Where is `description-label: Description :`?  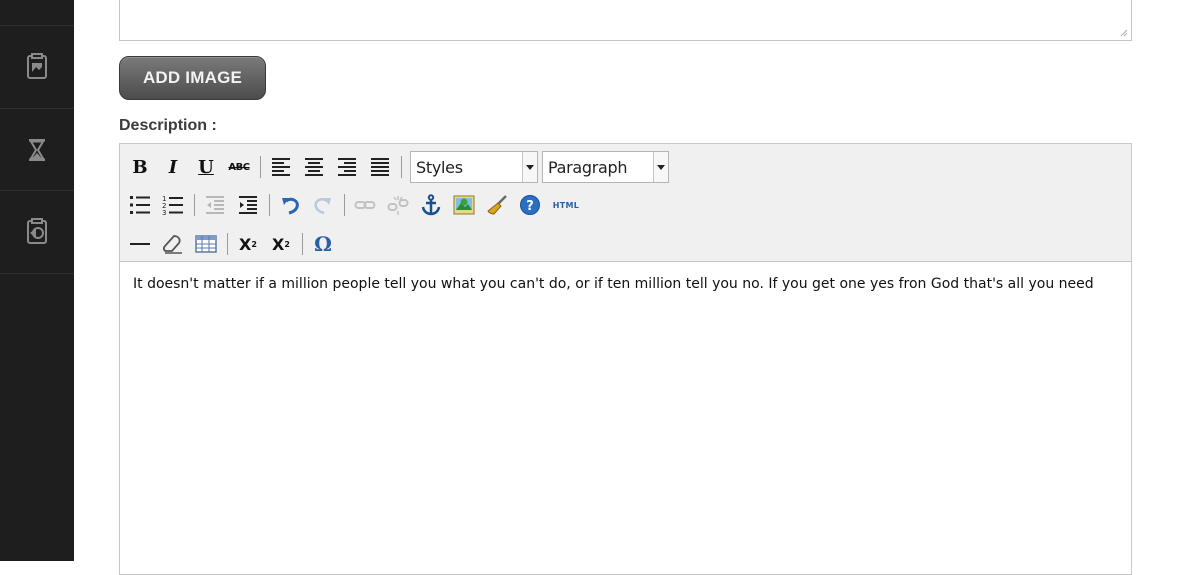
description-label: Description : is located at coordinates (168, 125).